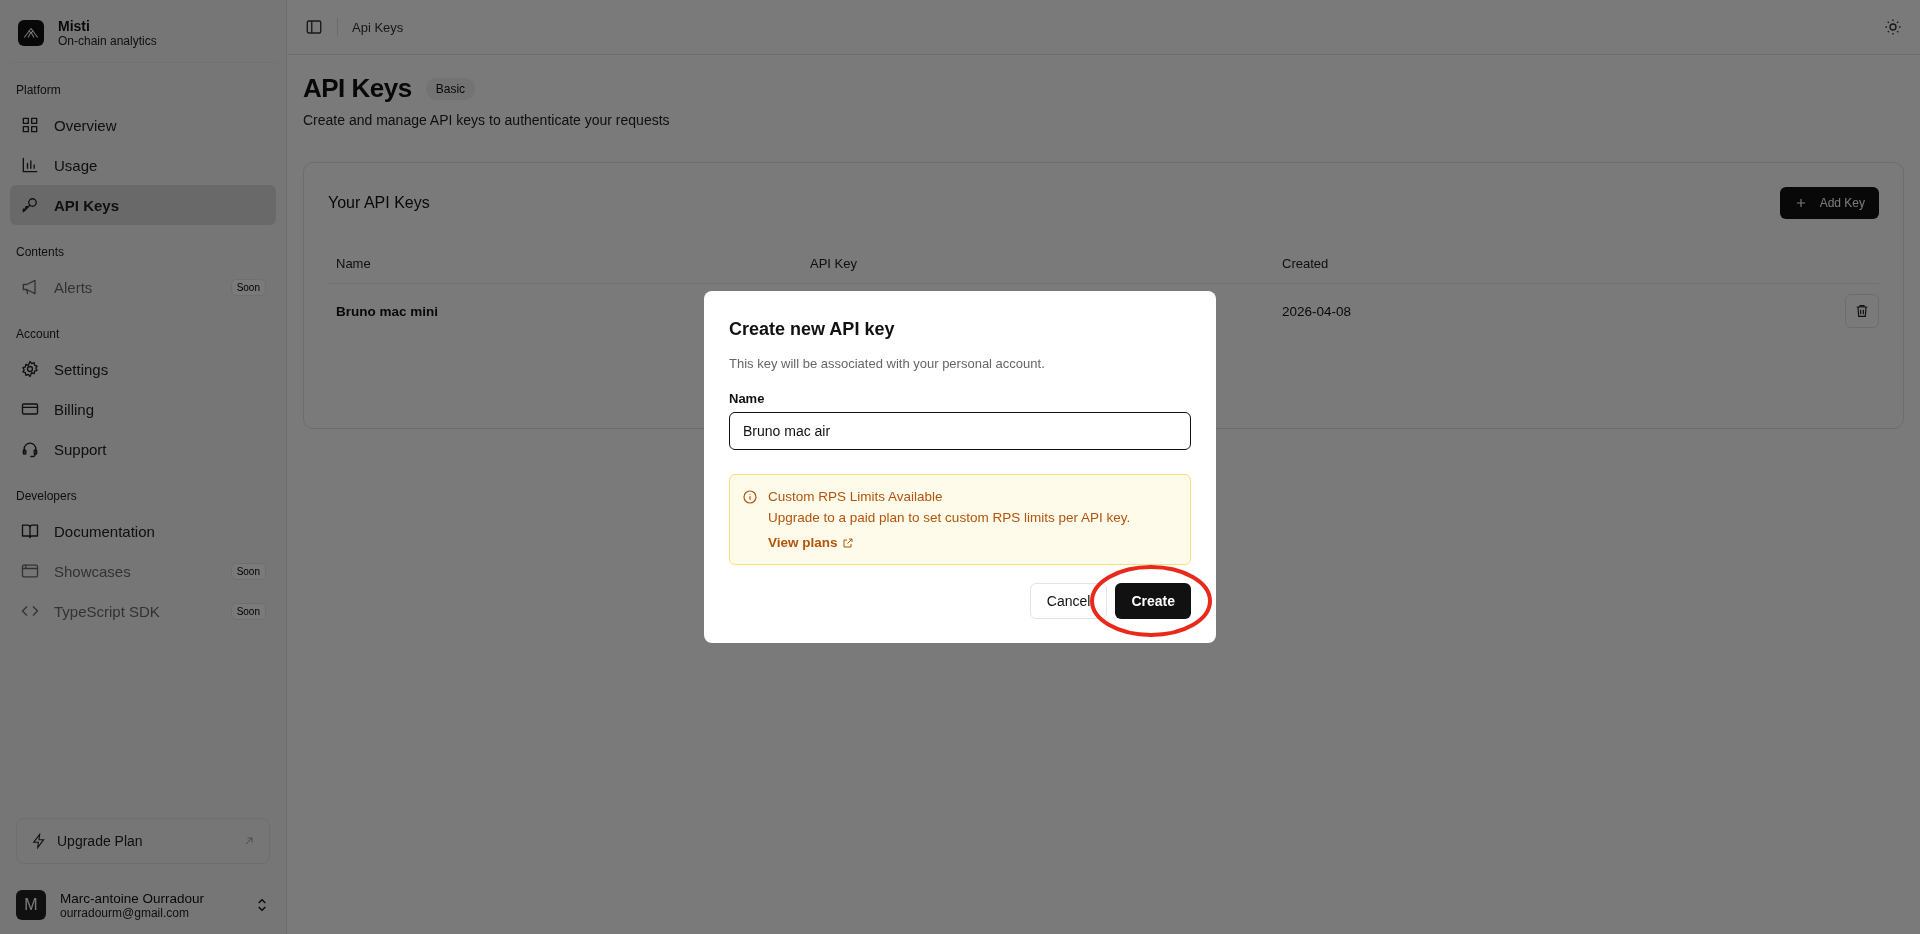 This screenshot has width=1920, height=934. I want to click on section-heading: Developers, so click(46, 496).